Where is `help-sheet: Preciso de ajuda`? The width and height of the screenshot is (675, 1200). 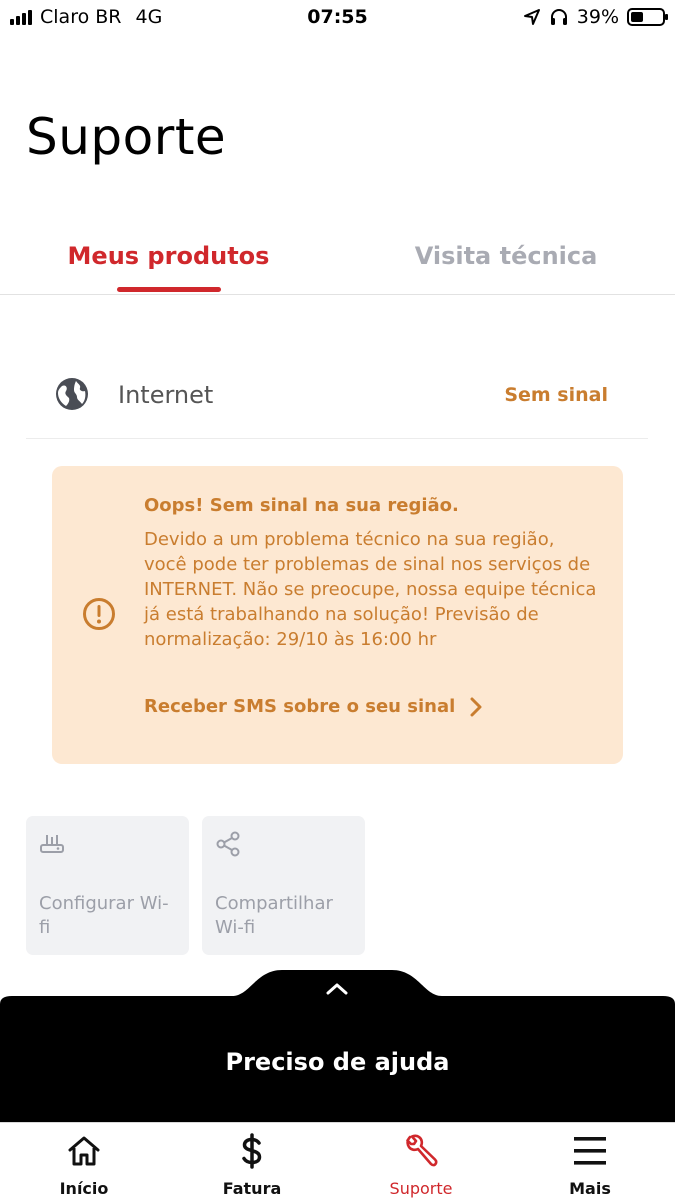 help-sheet: Preciso de ajuda is located at coordinates (337, 1045).